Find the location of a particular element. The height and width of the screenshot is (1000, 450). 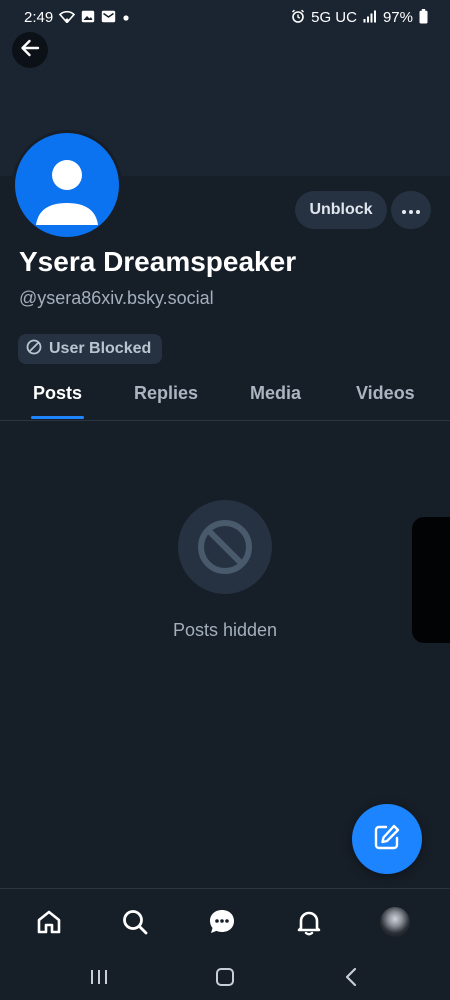

unblock-button: Unblock is located at coordinates (341, 210).